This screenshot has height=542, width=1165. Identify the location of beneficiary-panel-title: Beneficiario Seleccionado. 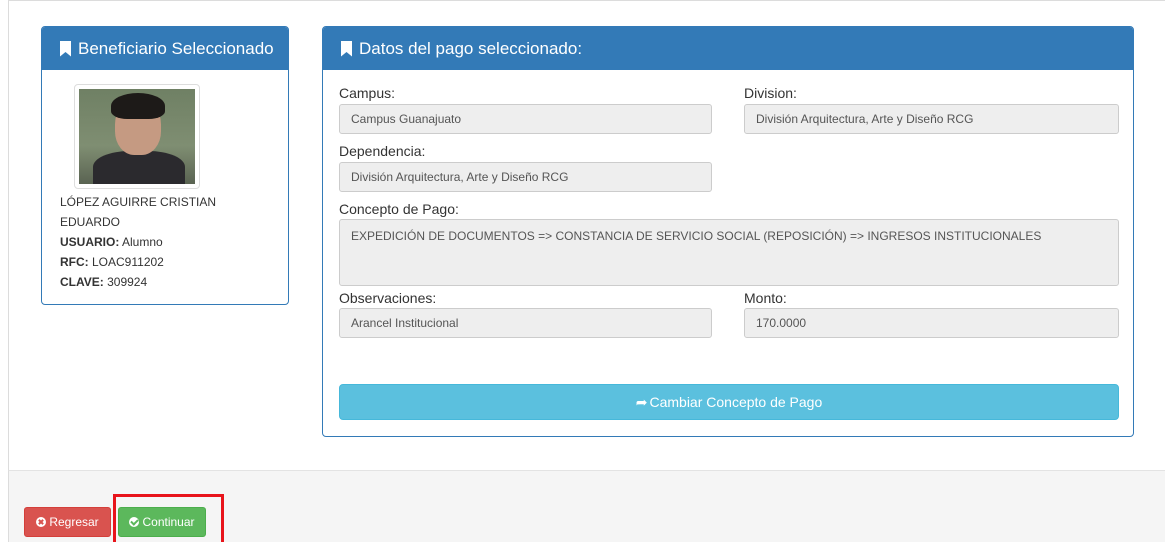
(176, 48).